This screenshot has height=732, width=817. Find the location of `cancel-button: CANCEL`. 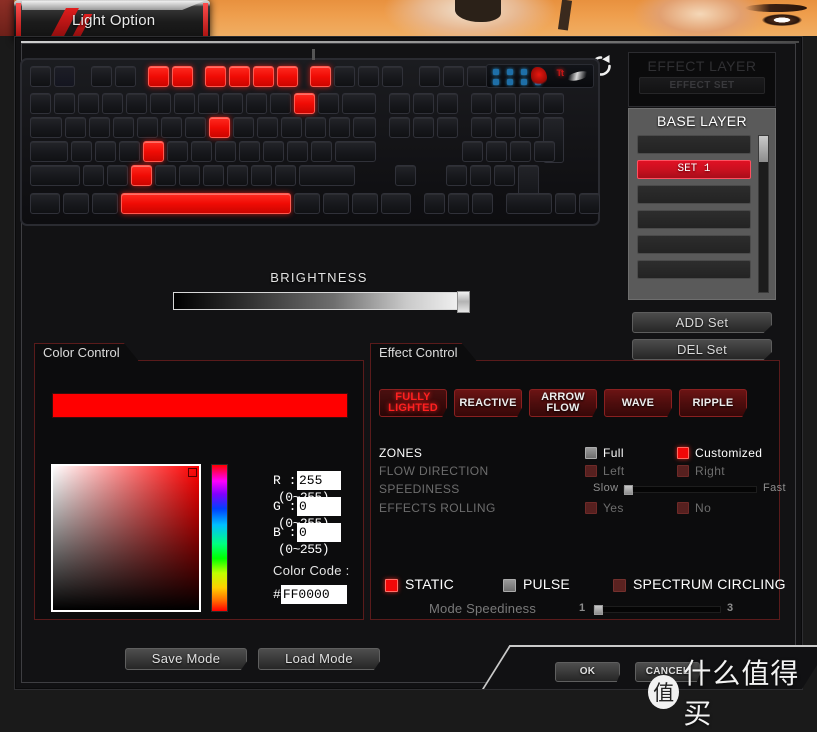

cancel-button: CANCEL is located at coordinates (667, 672).